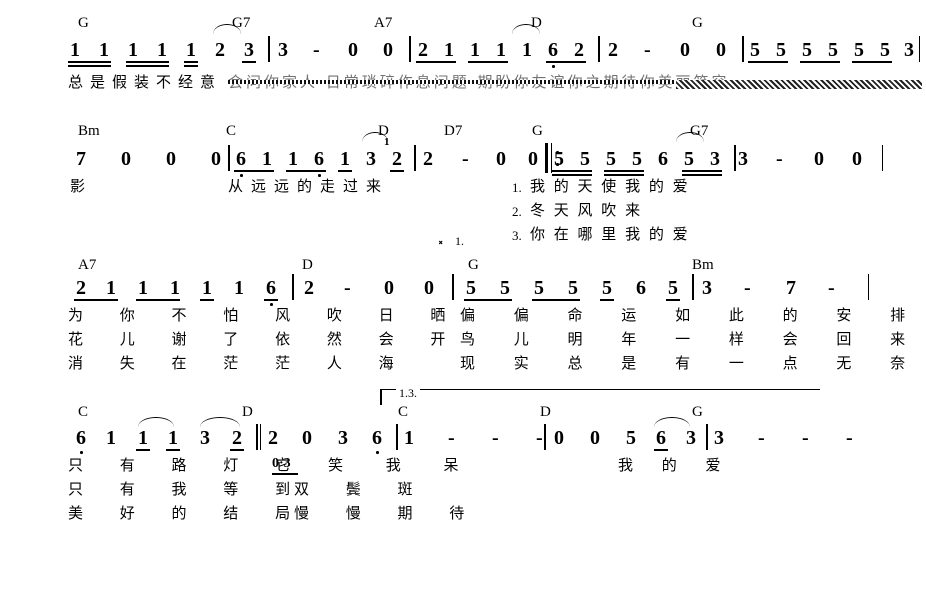  Describe the element at coordinates (247, 412) in the screenshot. I see `chord-symbol: D` at that location.